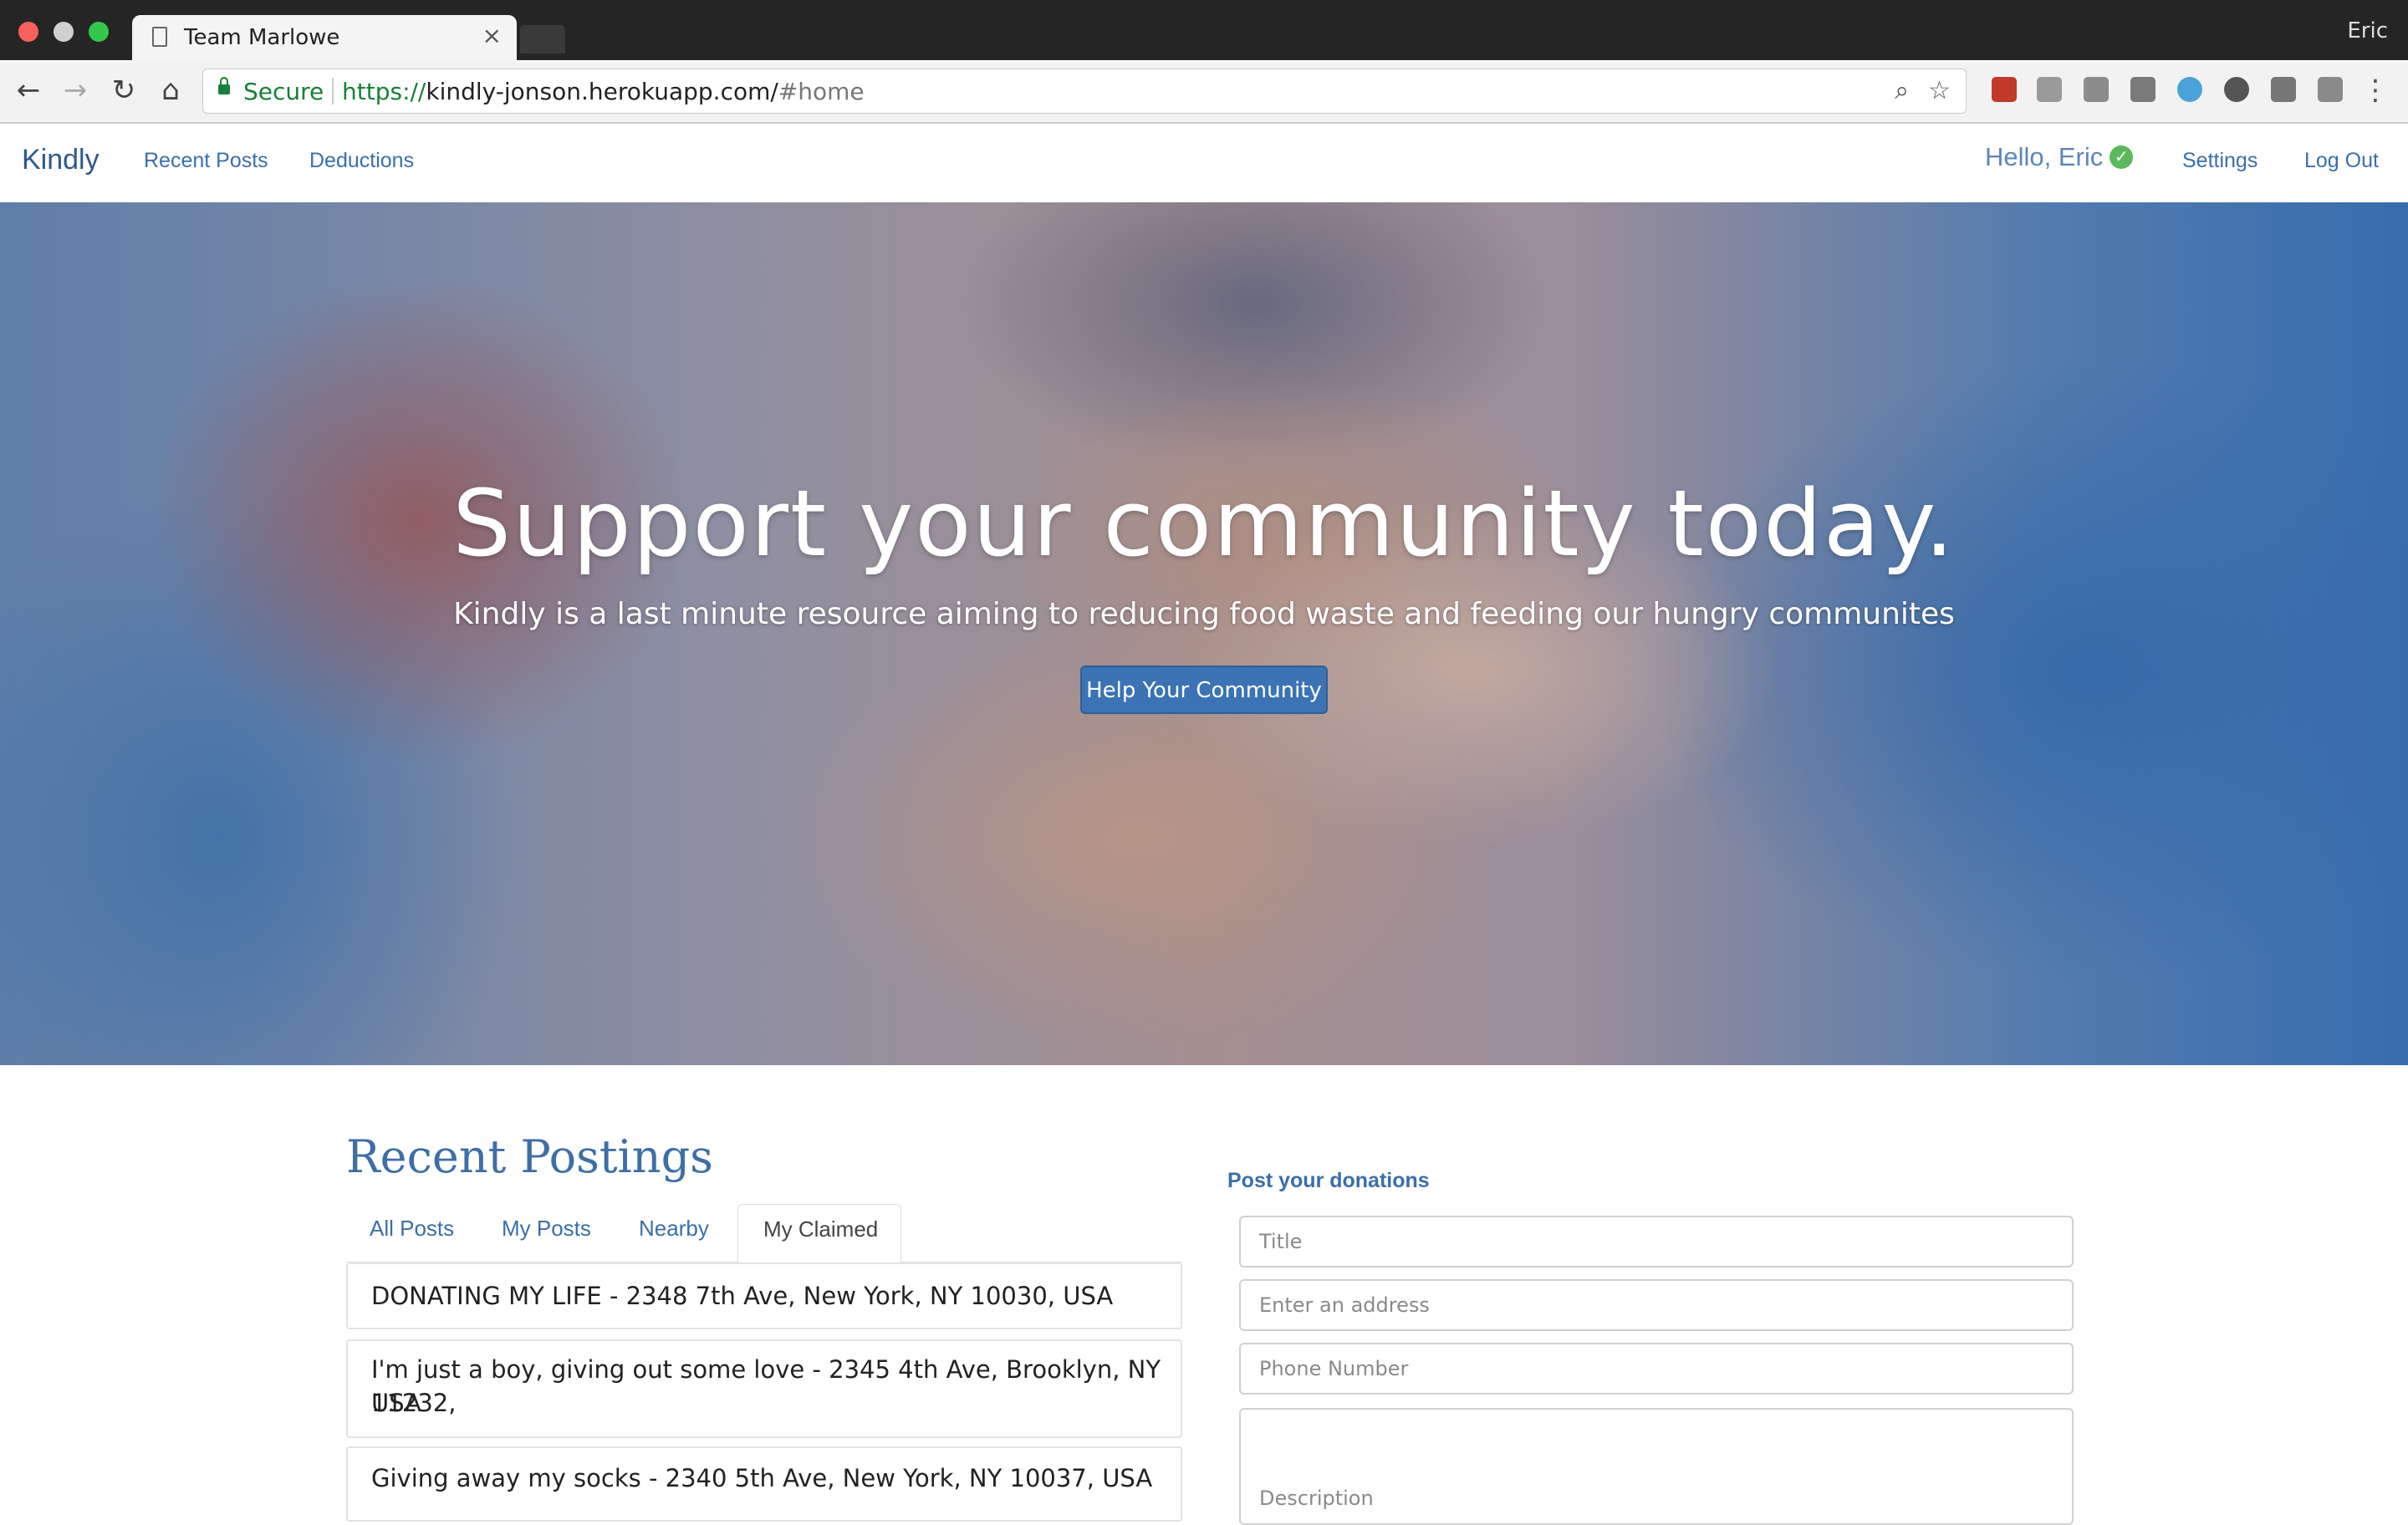 Image resolution: width=2408 pixels, height=1525 pixels. I want to click on ublock-extension-icon, so click(2005, 89).